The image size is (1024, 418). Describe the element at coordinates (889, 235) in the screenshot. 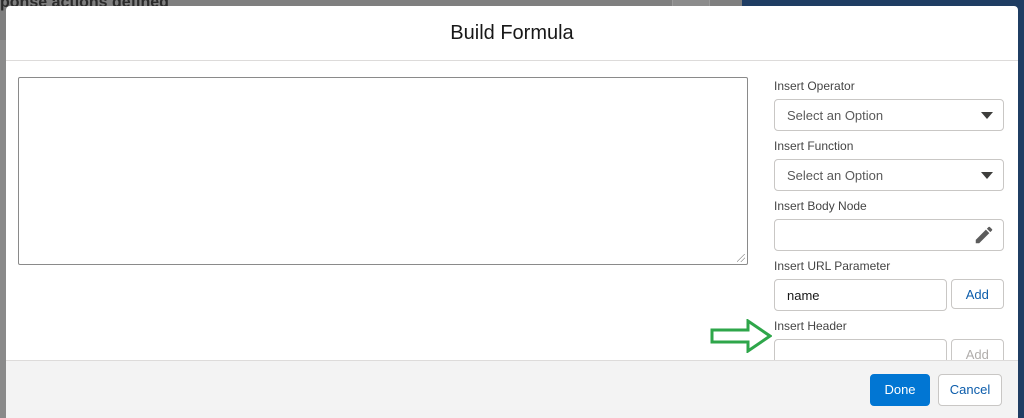

I see `insert-body-node-field` at that location.